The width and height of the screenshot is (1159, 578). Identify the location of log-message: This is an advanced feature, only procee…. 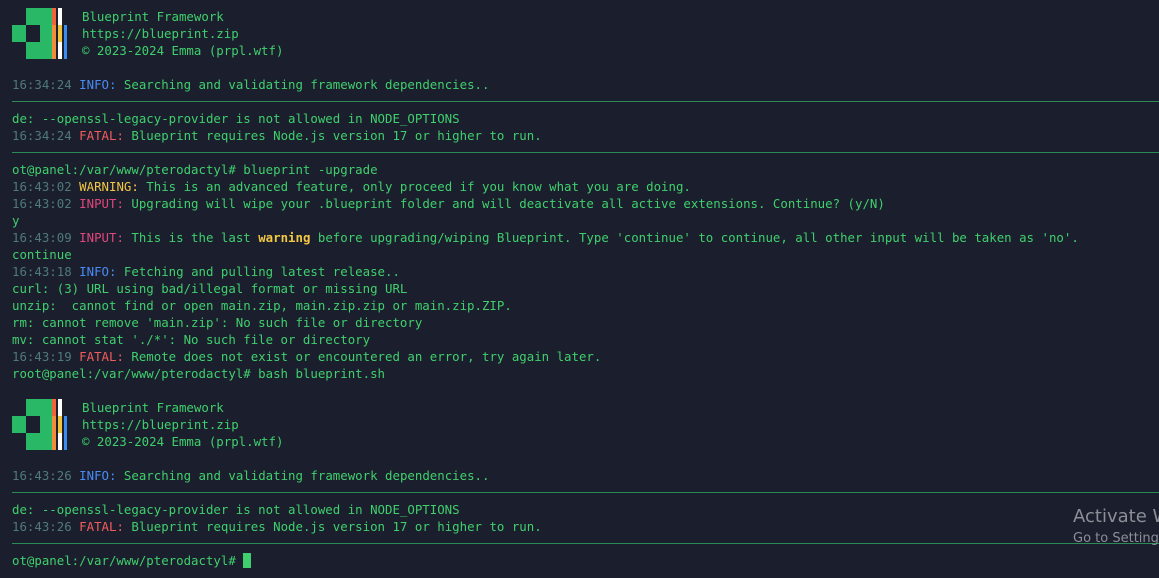
(414, 186).